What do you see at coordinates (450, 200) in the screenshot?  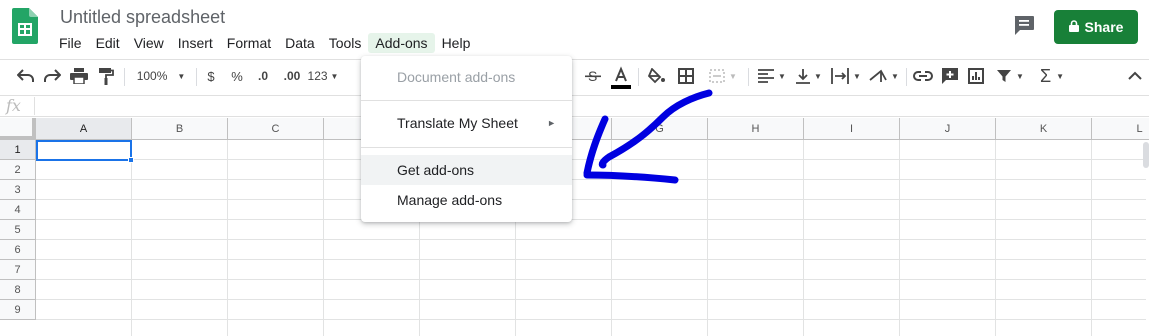 I see `menu-item-label: Manage add-ons` at bounding box center [450, 200].